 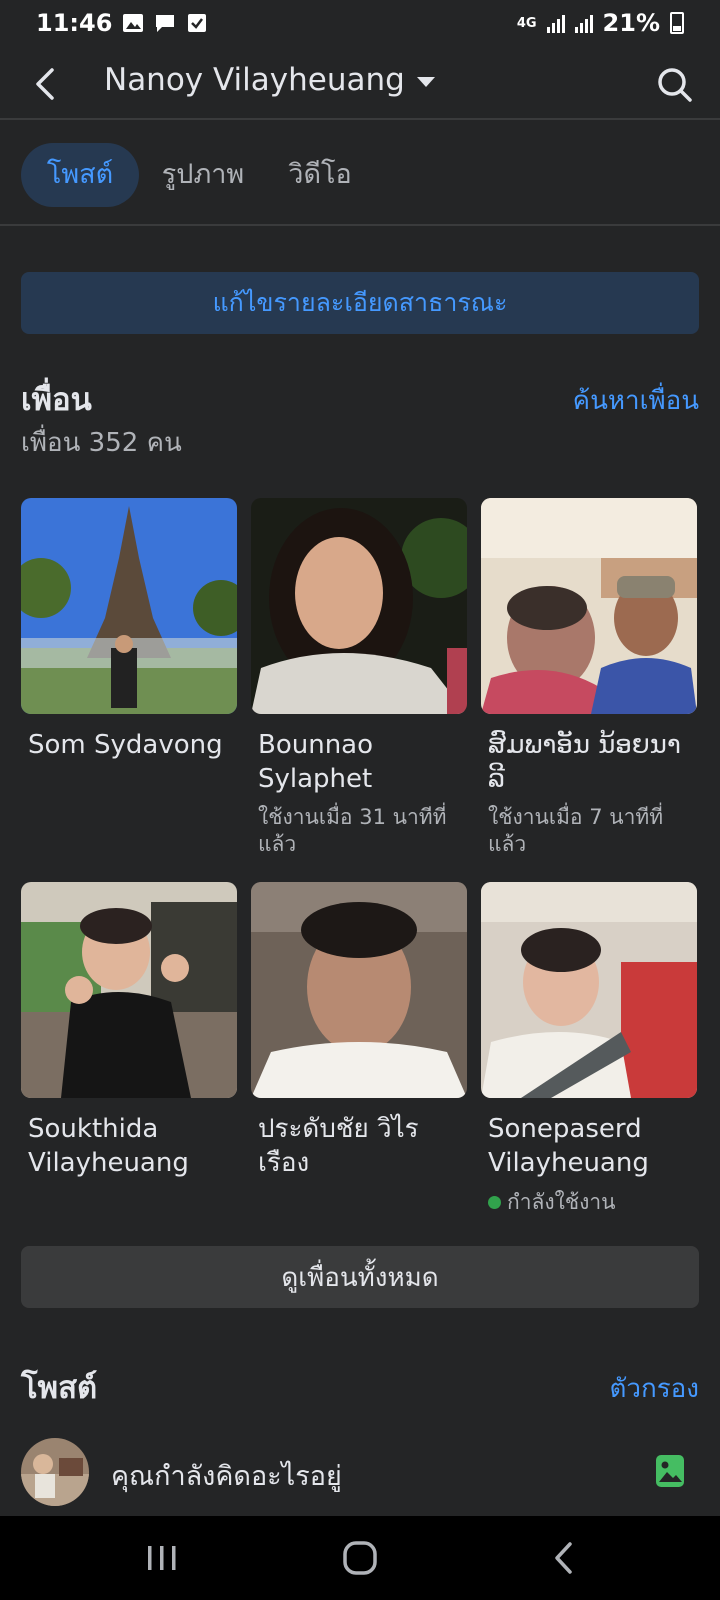 I want to click on gallery-icon, so click(x=133, y=23).